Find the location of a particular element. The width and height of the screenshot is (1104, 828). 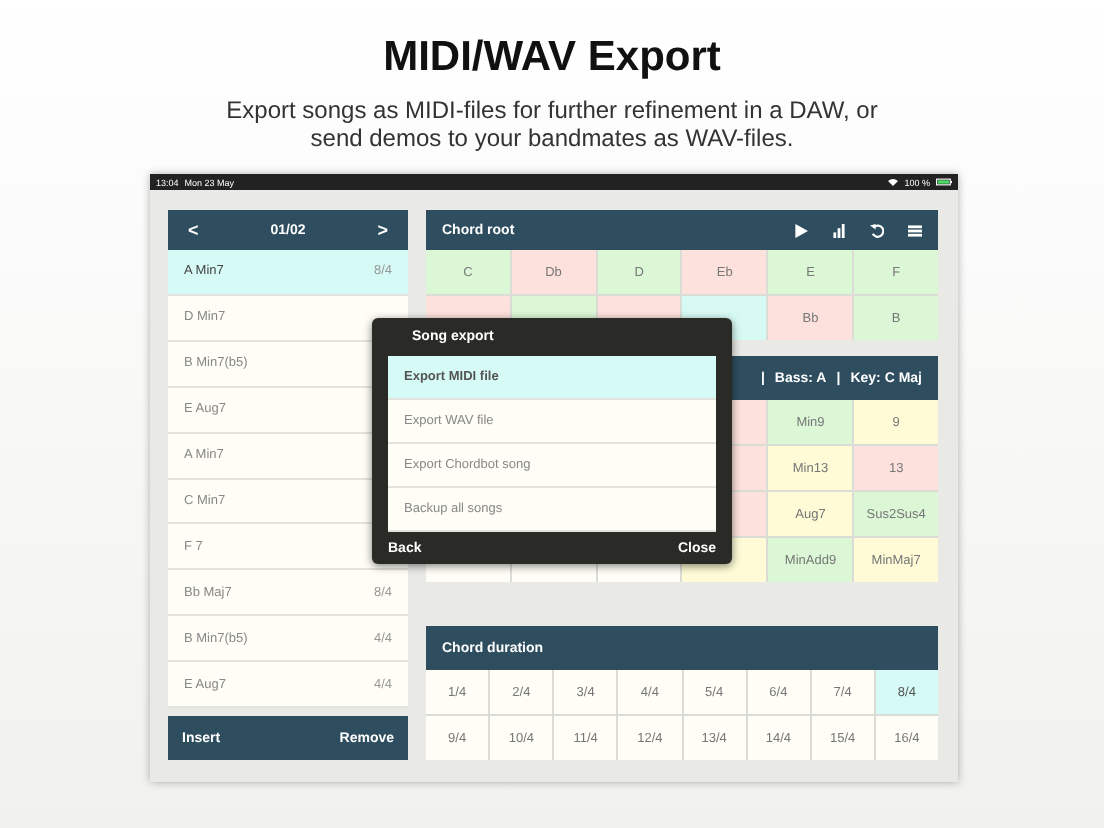

page-title: MIDI/WAV Export is located at coordinates (552, 58).